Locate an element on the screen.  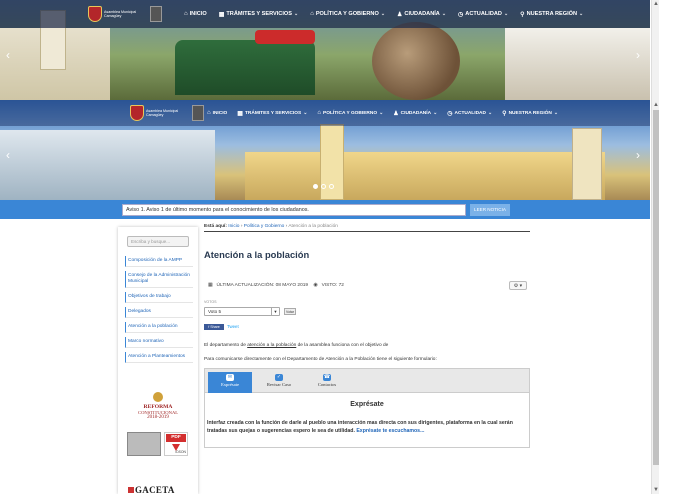
scenery-sign is located at coordinates (285, 37).